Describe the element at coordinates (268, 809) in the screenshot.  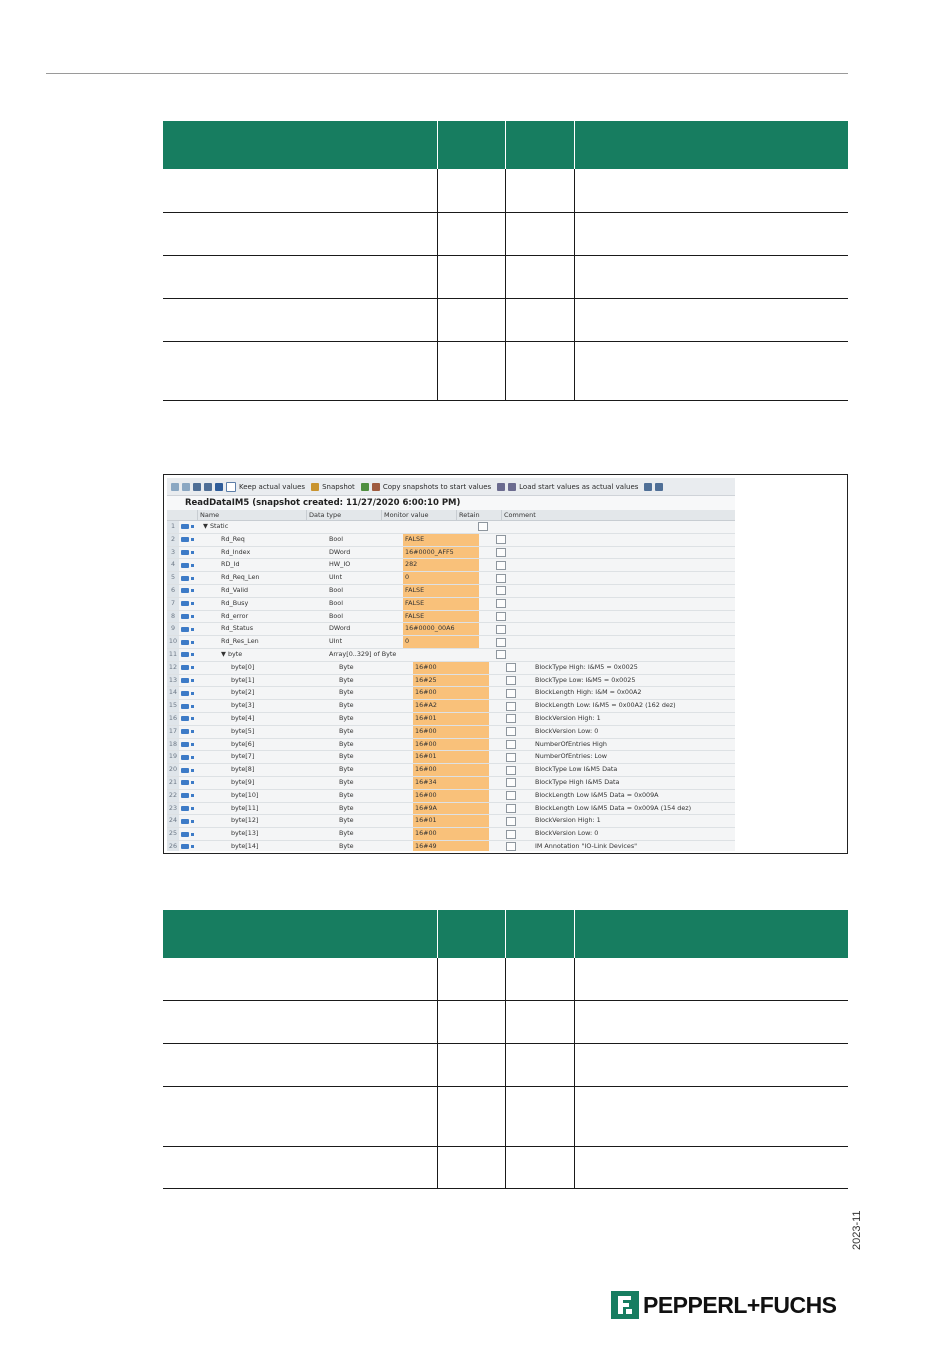
I see `cell-name: byte[11]` at that location.